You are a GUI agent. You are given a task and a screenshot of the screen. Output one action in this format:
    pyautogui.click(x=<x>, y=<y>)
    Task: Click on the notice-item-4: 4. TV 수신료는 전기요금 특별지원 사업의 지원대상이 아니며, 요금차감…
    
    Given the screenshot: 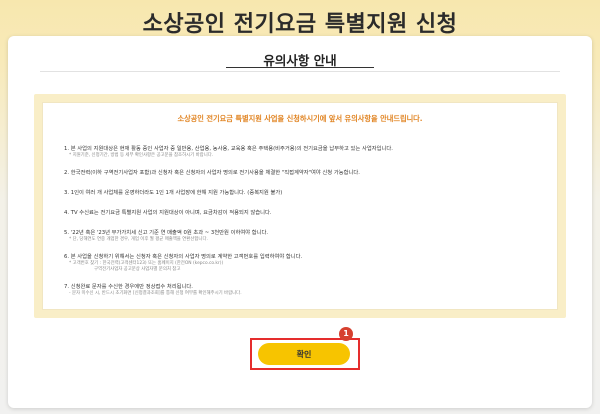 What is the action you would take?
    pyautogui.click(x=304, y=213)
    